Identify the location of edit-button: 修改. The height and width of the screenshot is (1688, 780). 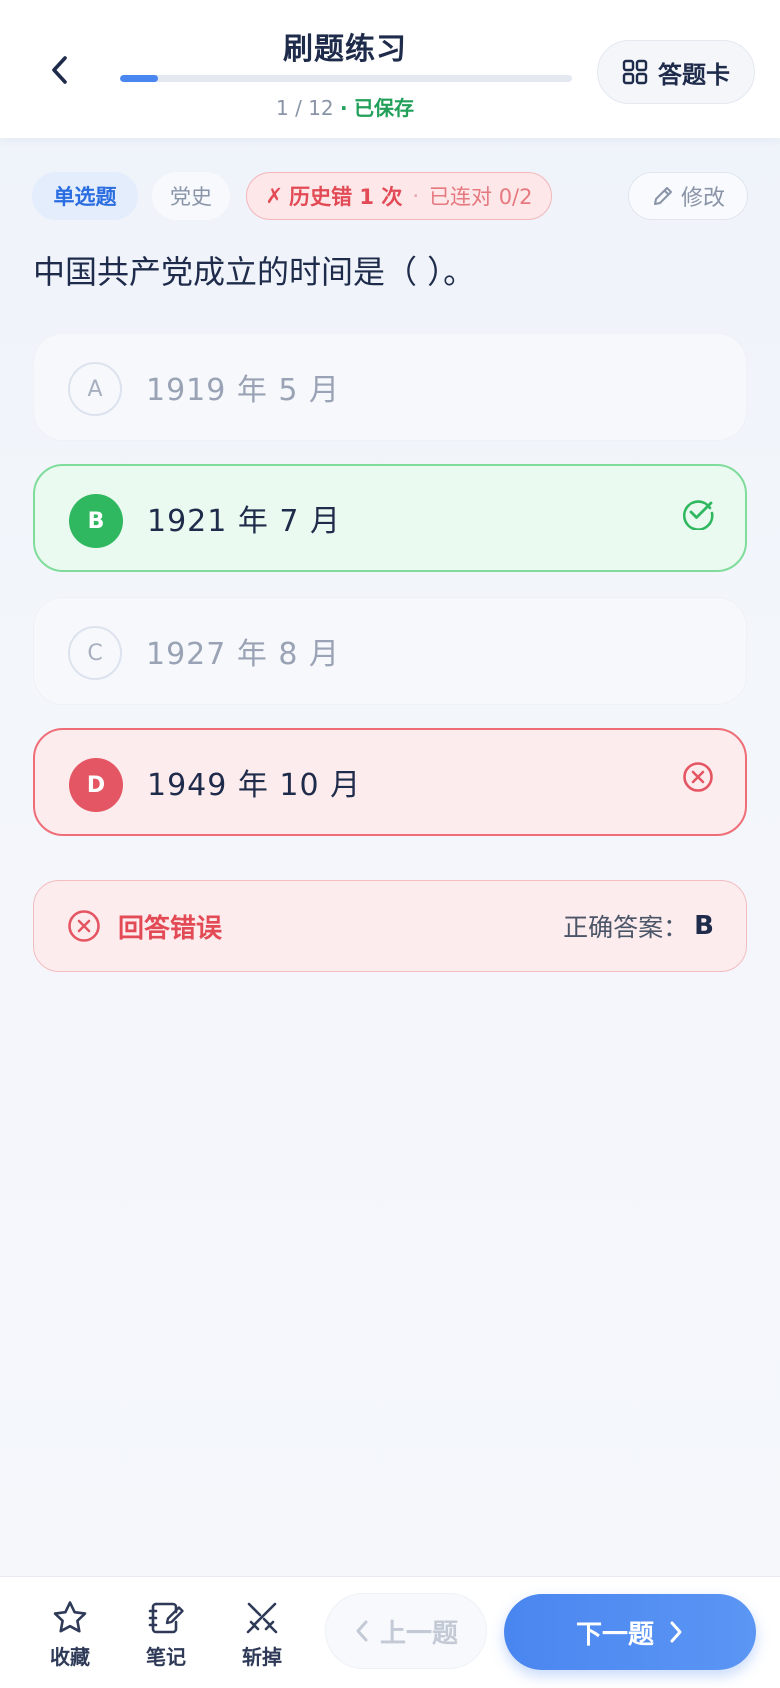
(688, 196).